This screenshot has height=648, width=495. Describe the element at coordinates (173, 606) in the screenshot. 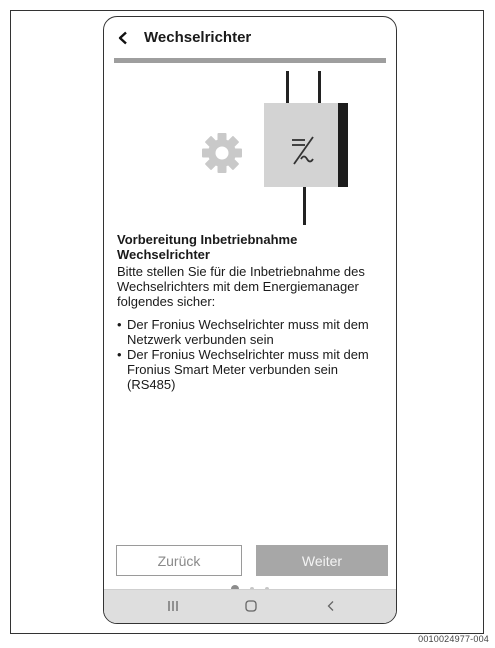

I see `recent-apps-icon` at that location.